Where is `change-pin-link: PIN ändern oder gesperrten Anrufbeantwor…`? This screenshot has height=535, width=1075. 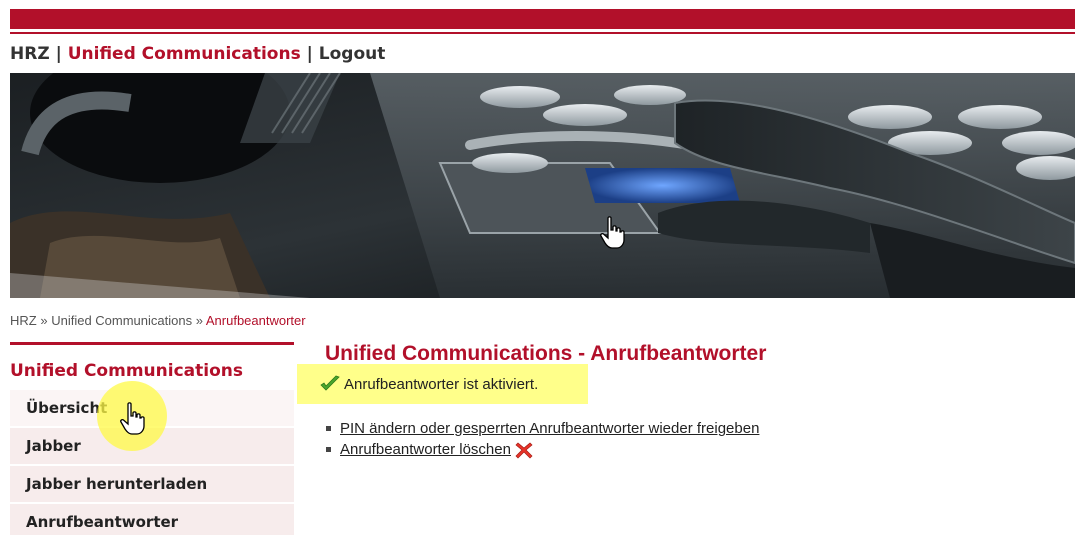
change-pin-link: PIN ändern oder gesperrten Anrufbeantwor… is located at coordinates (549, 428).